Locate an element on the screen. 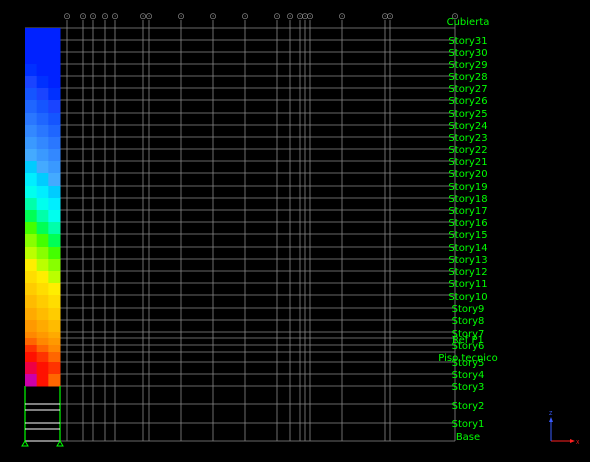 This screenshot has height=462, width=590. story-label: Story11 is located at coordinates (467, 284).